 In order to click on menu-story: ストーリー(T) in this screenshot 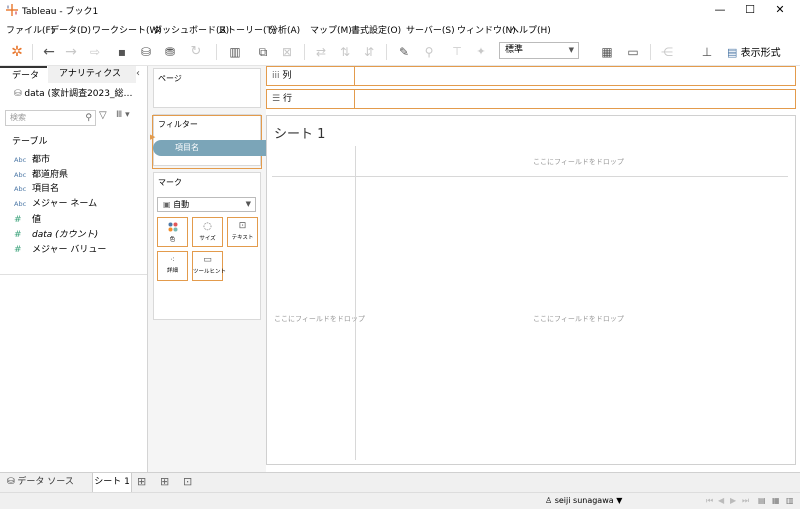, I will do `click(247, 29)`.